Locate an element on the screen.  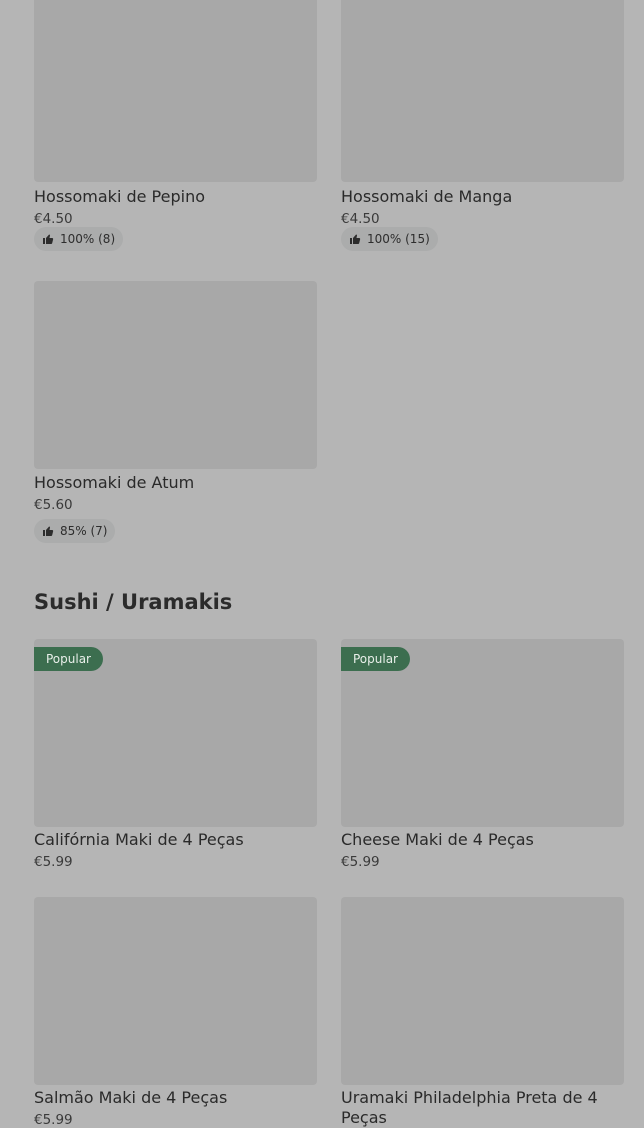
rating-text: 100% (8) is located at coordinates (88, 239).